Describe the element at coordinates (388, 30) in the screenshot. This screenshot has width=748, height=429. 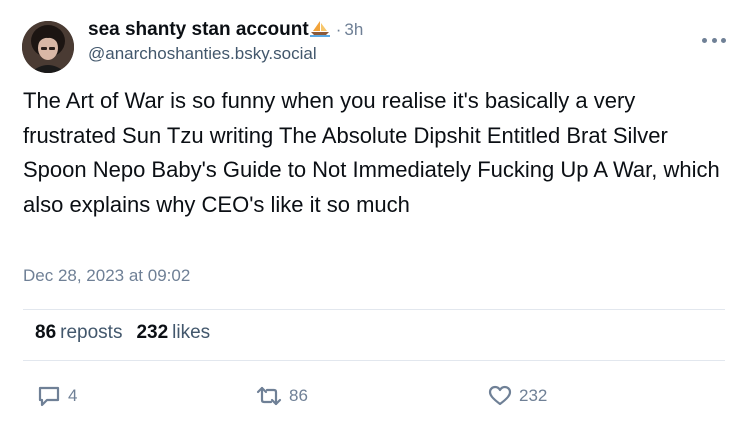
I see `author-row: sea shanty stan account · 3h` at that location.